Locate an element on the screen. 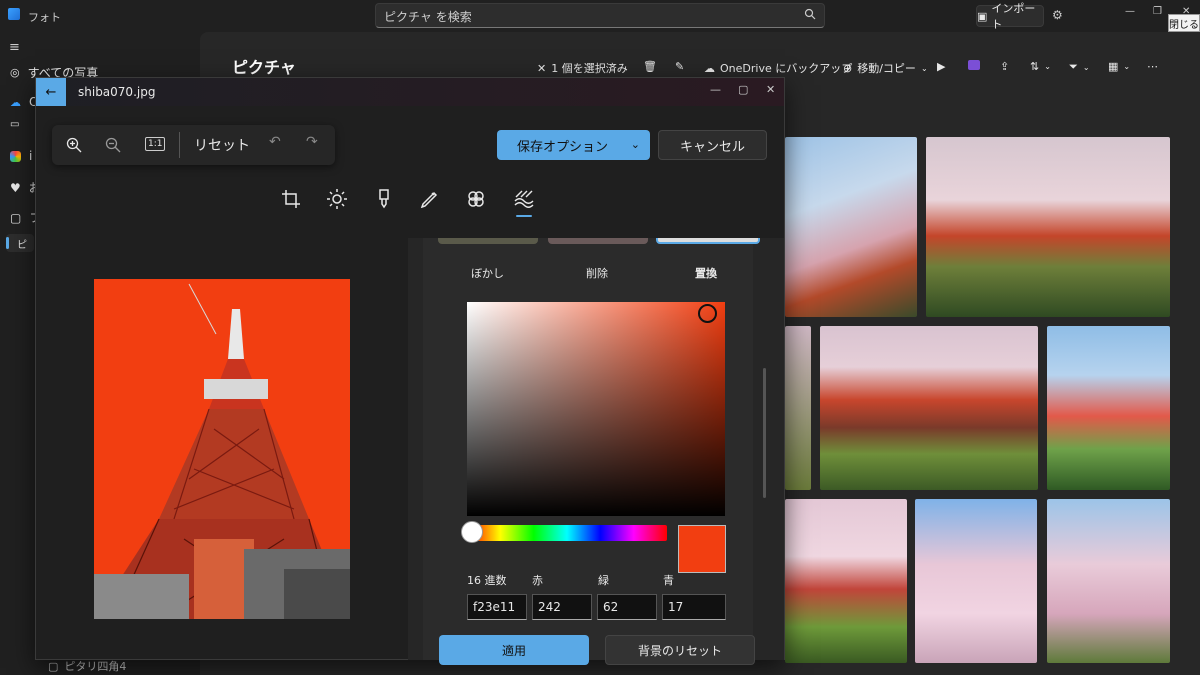 This screenshot has width=1200, height=675. heart-icon: ♥ is located at coordinates (15, 187).